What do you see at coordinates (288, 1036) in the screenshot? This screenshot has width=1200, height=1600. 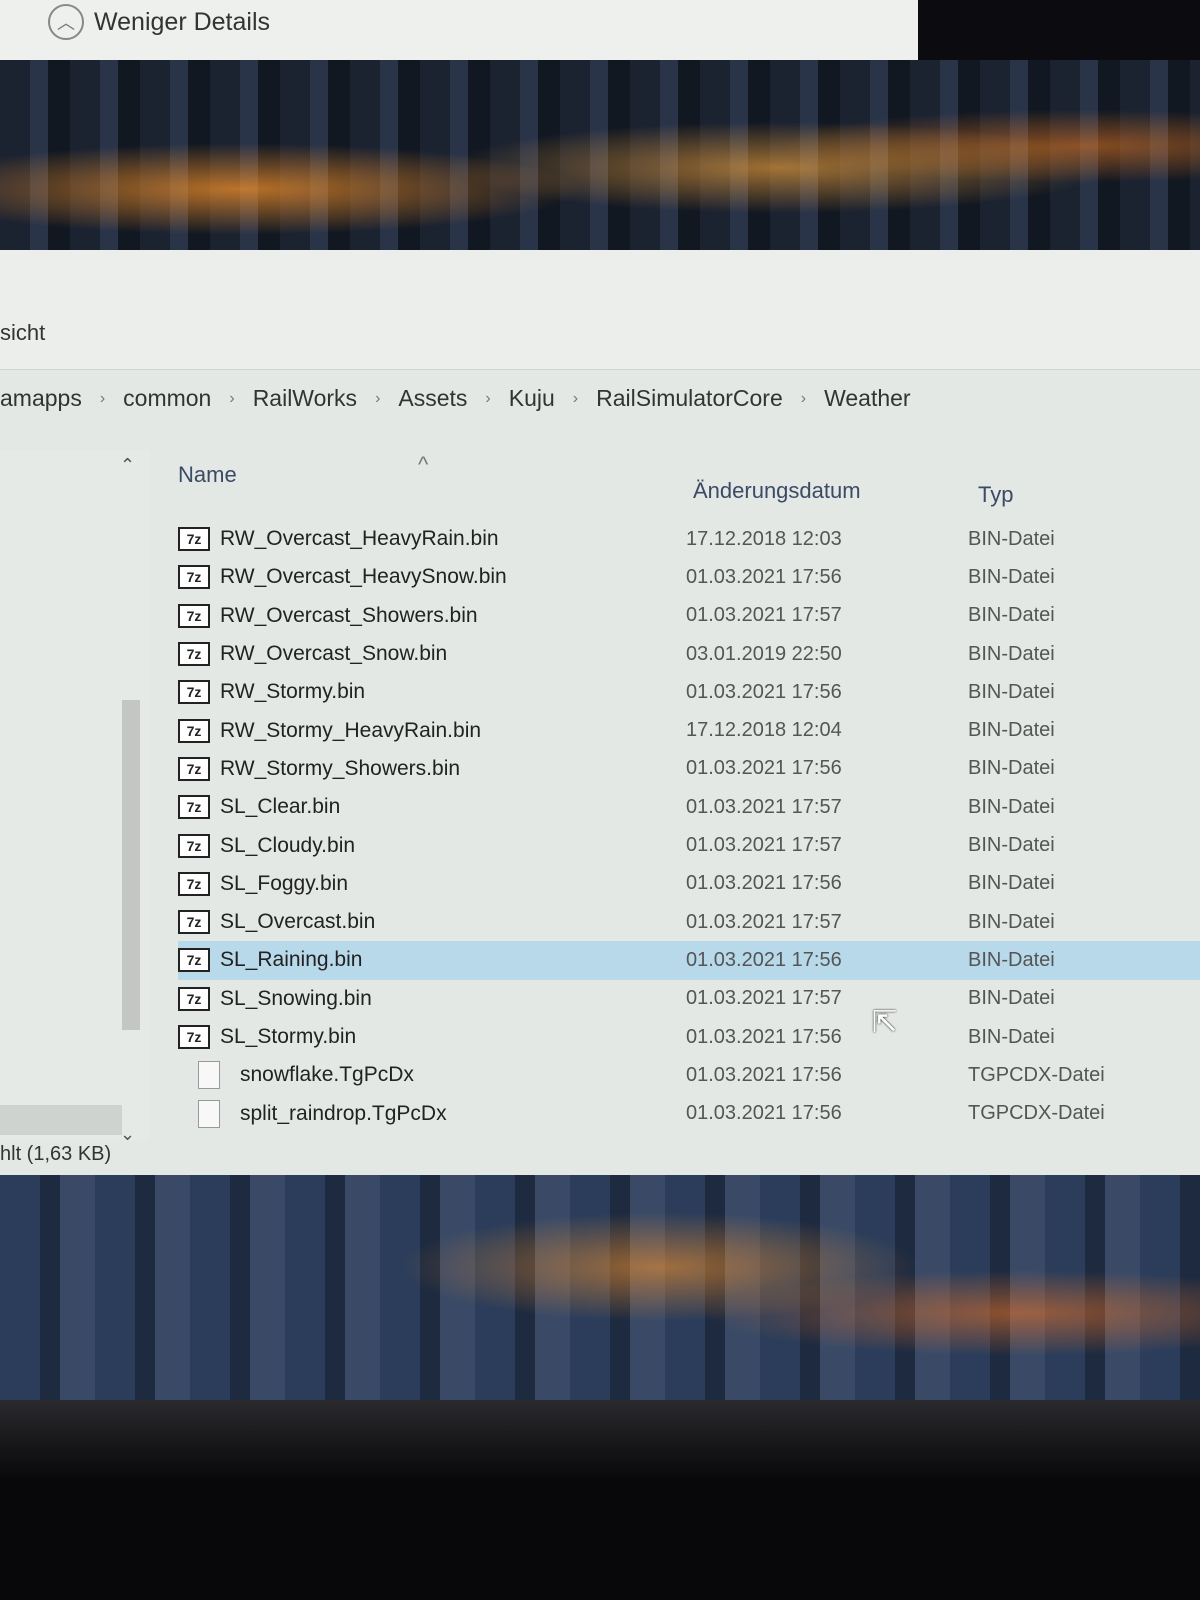 I see `file-name: SL_Stormy.bin` at bounding box center [288, 1036].